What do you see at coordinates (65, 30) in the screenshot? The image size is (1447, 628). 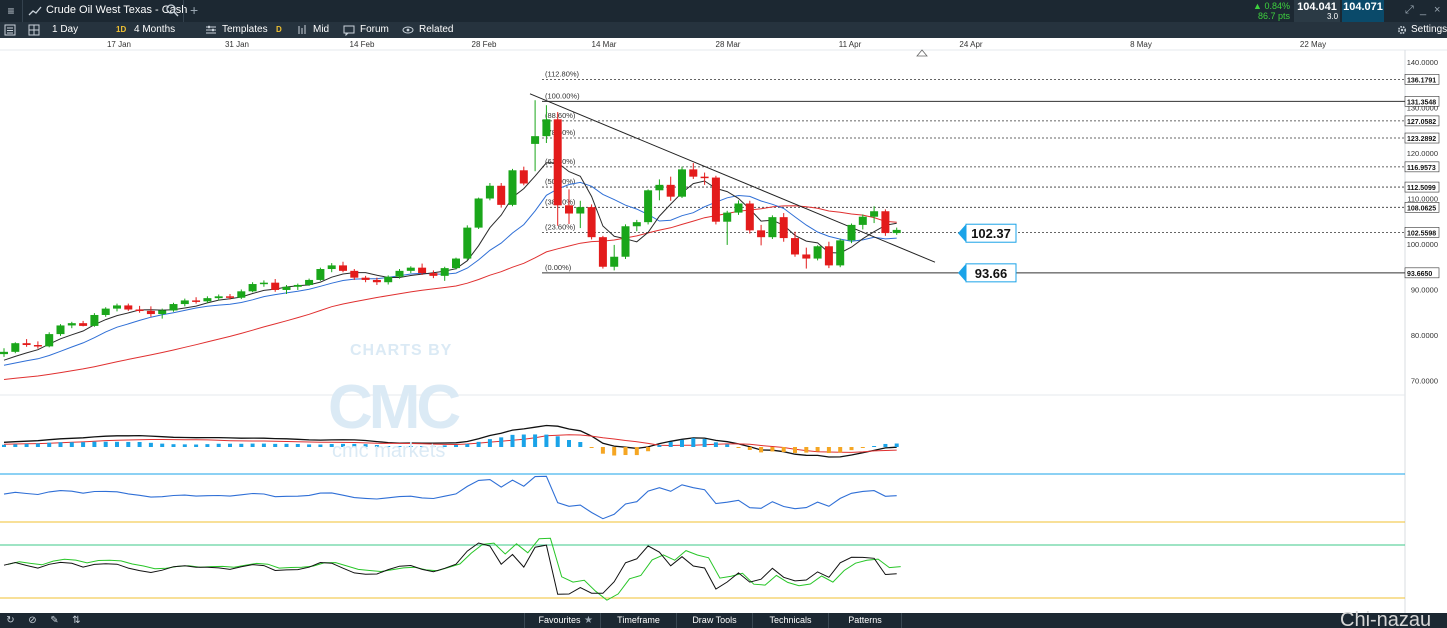 I see `interval-select: 1 Day` at bounding box center [65, 30].